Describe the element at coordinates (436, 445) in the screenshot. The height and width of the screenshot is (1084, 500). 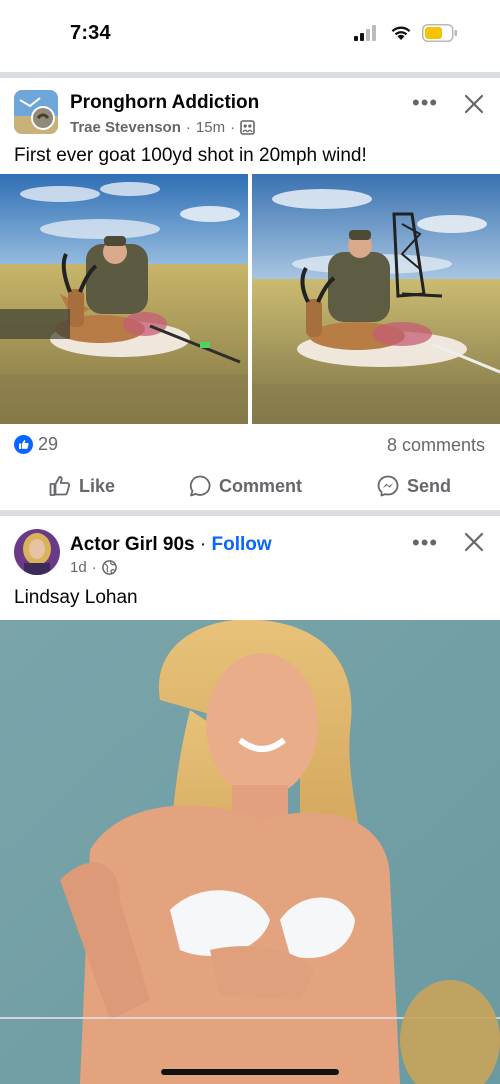
I see `post1-comment-count: 8 comments` at that location.